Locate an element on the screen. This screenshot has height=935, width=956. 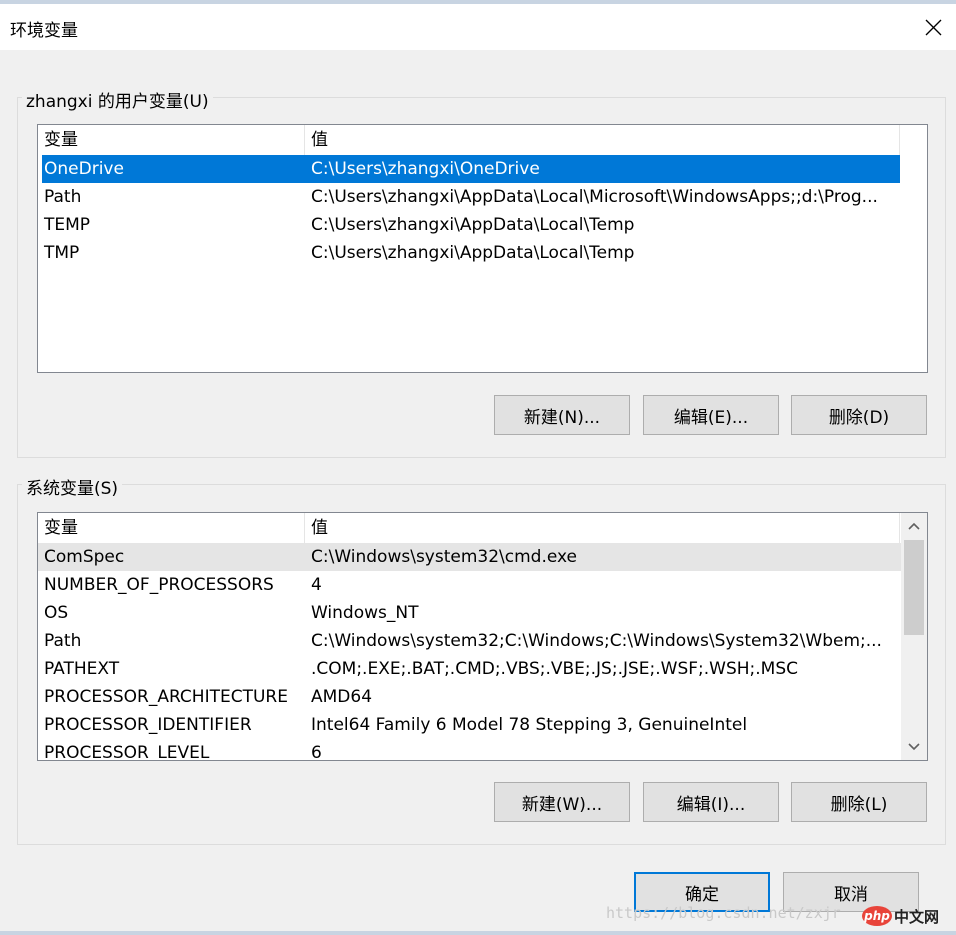
table-row: TEMP C:\Users\zhangxi\AppData\Local\Temp is located at coordinates (471, 225).